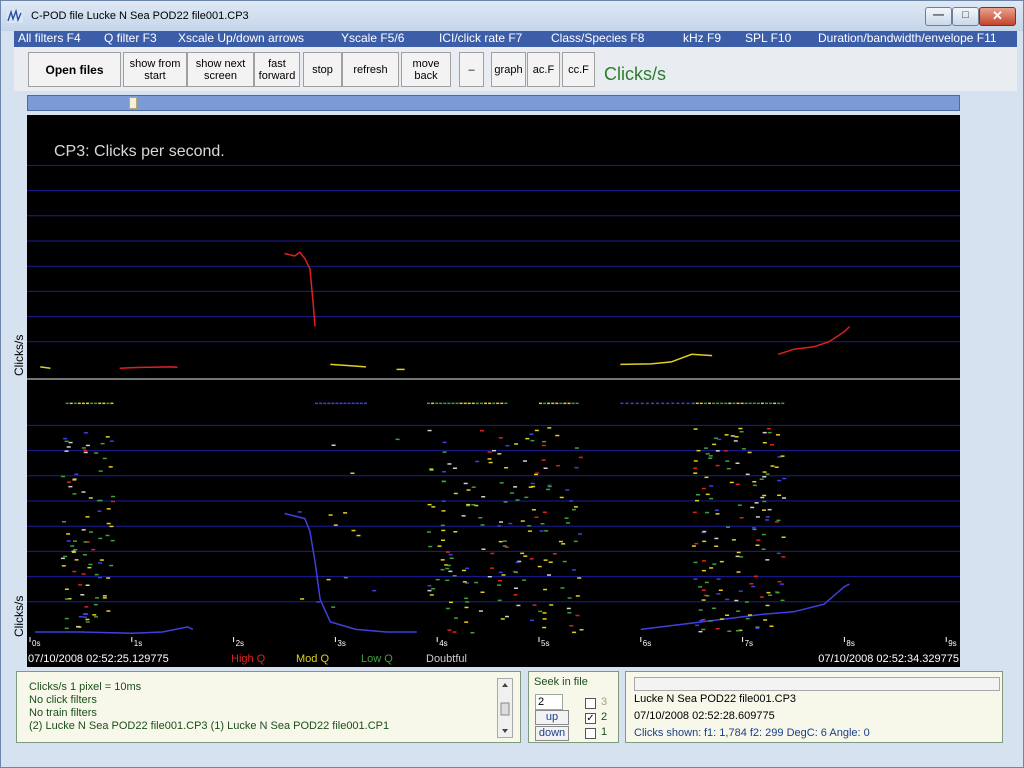 Image resolution: width=1024 pixels, height=768 pixels. I want to click on acf-button: ac.F, so click(543, 69).